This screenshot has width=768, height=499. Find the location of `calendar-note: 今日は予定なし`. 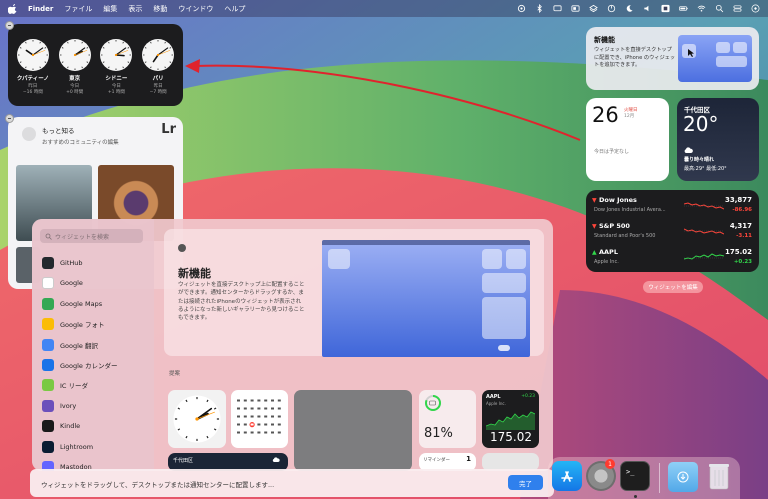

calendar-note: 今日は予定なし is located at coordinates (612, 152).